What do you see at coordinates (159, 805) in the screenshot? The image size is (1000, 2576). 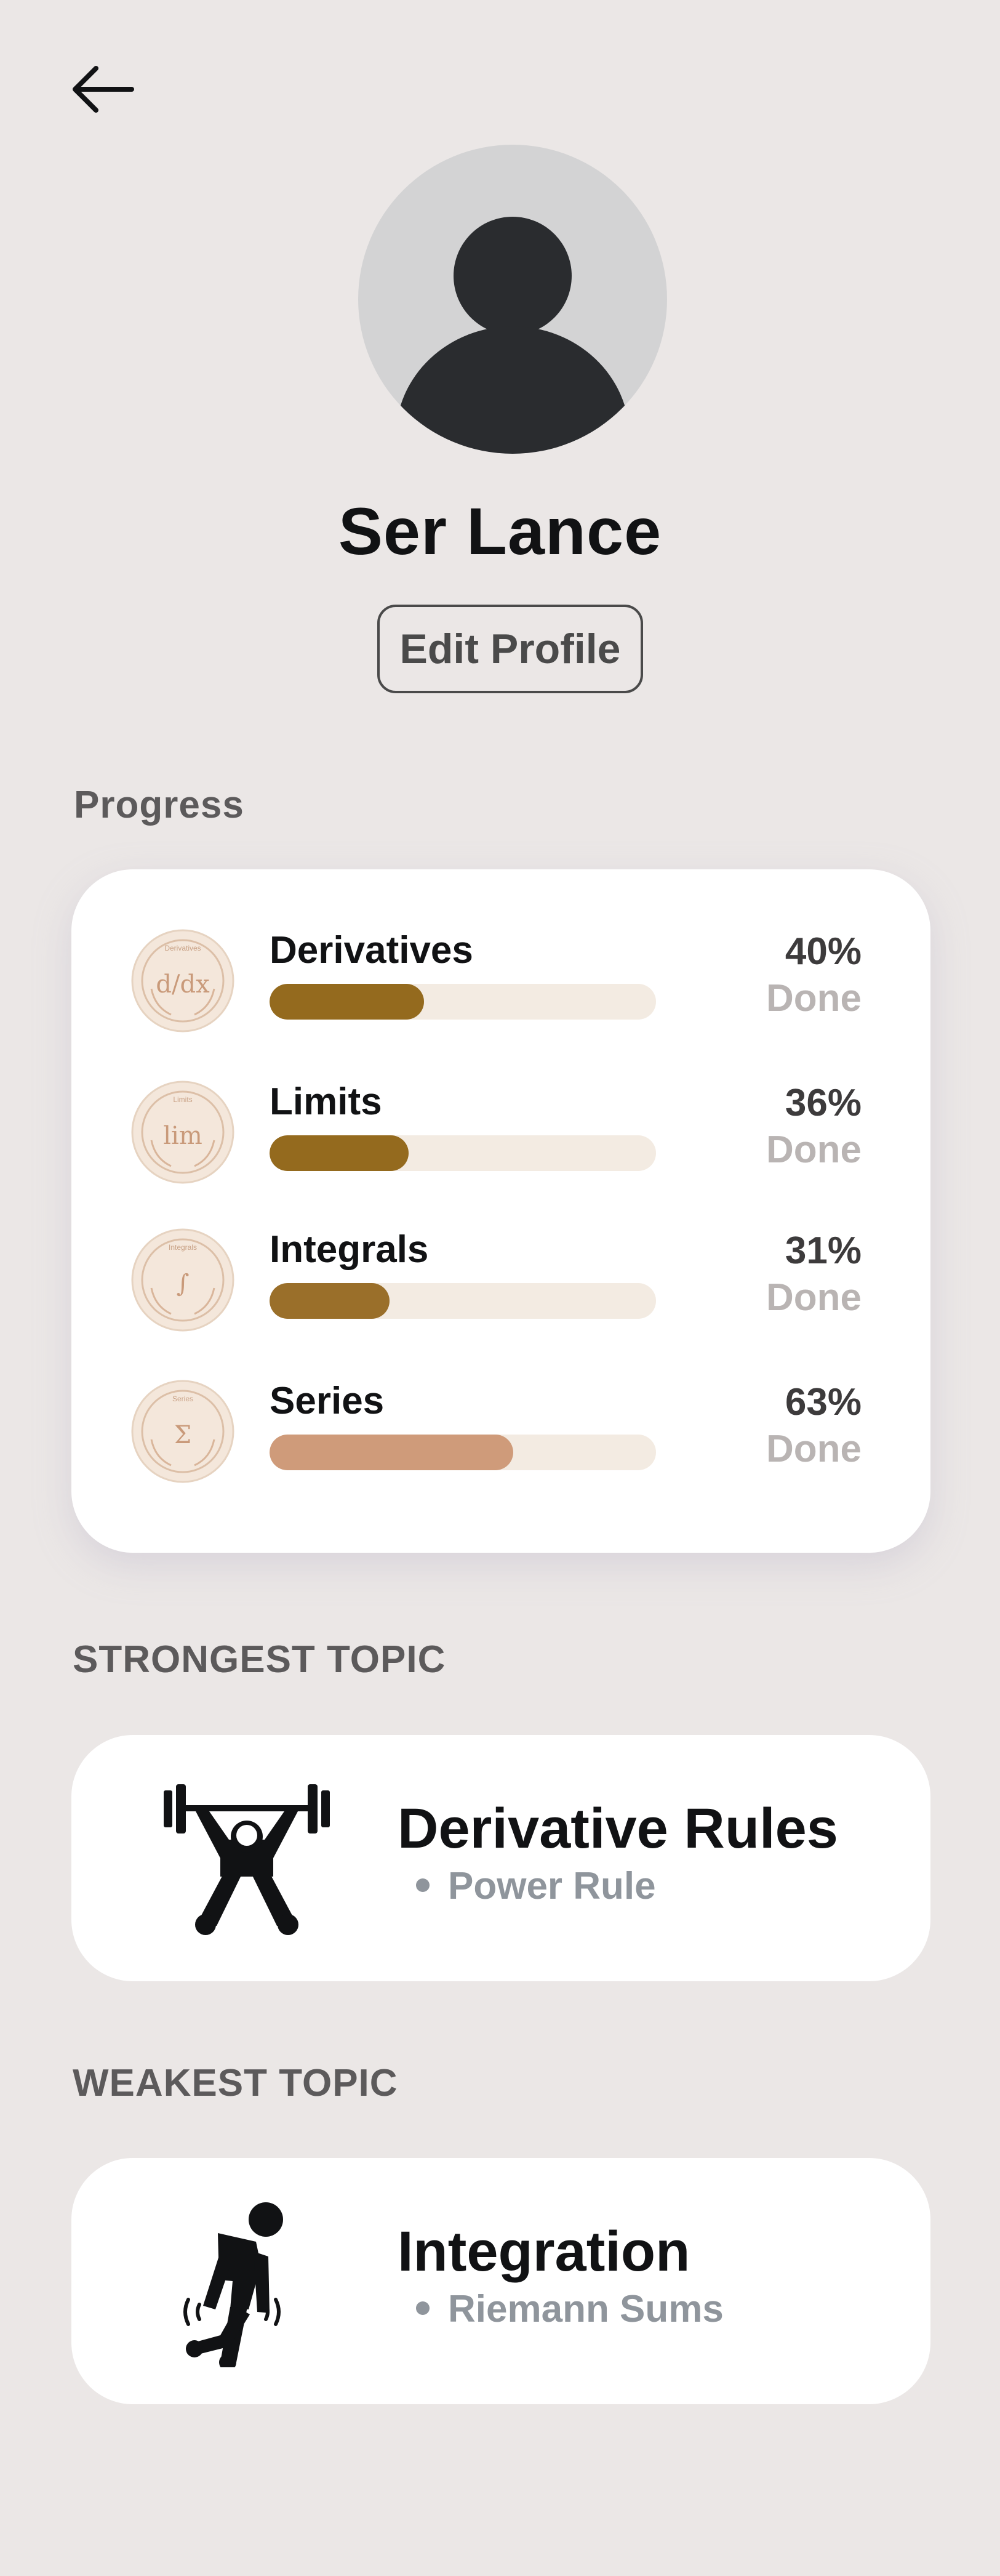 I see `progress-heading: Progress` at bounding box center [159, 805].